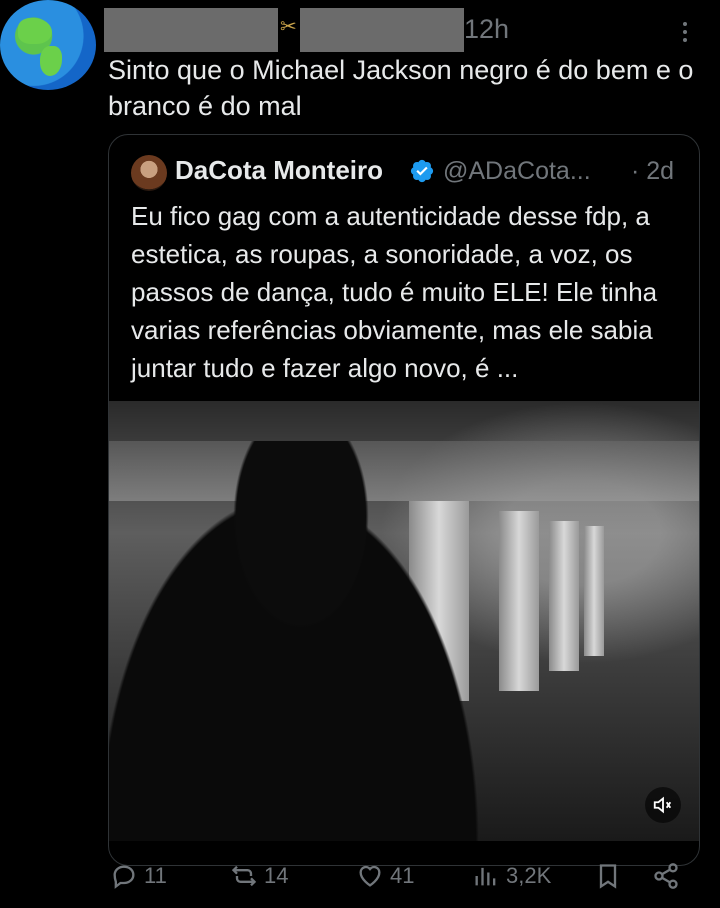 This screenshot has height=908, width=720. I want to click on post-time: 12h, so click(486, 29).